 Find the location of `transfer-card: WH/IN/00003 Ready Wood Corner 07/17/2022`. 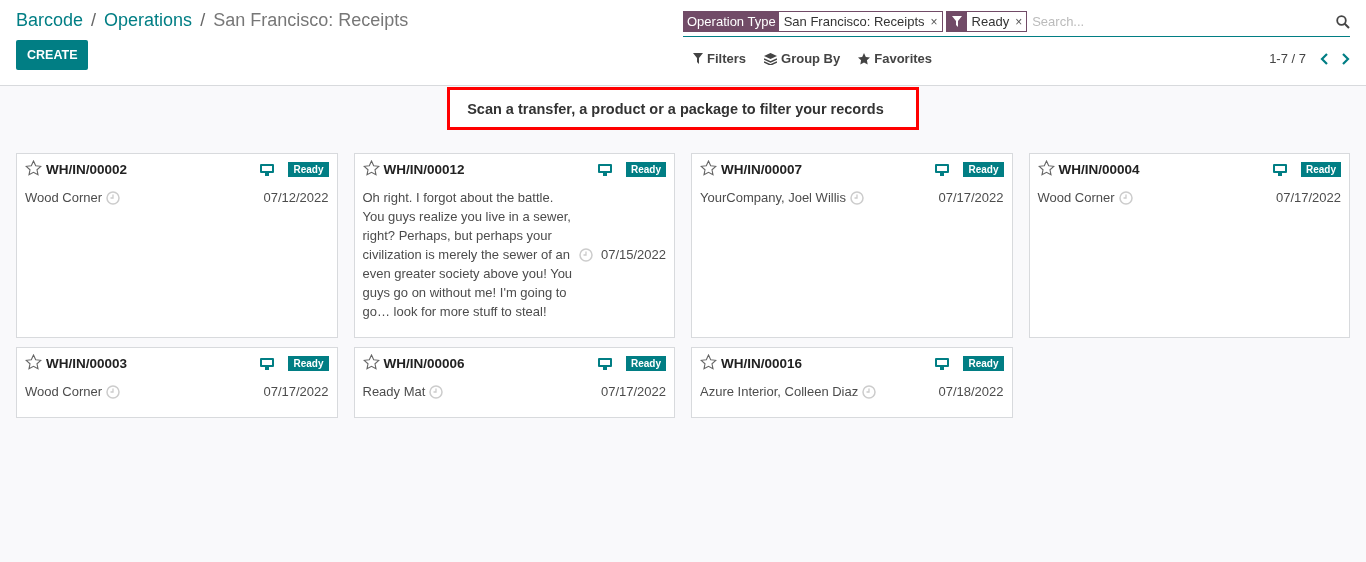

transfer-card: WH/IN/00003 Ready Wood Corner 07/17/2022 is located at coordinates (177, 382).